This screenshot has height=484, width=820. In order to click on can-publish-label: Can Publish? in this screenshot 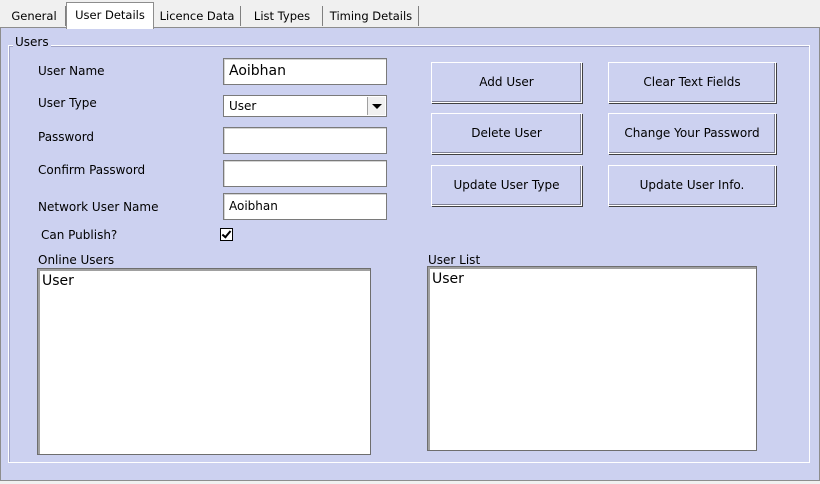, I will do `click(79, 235)`.